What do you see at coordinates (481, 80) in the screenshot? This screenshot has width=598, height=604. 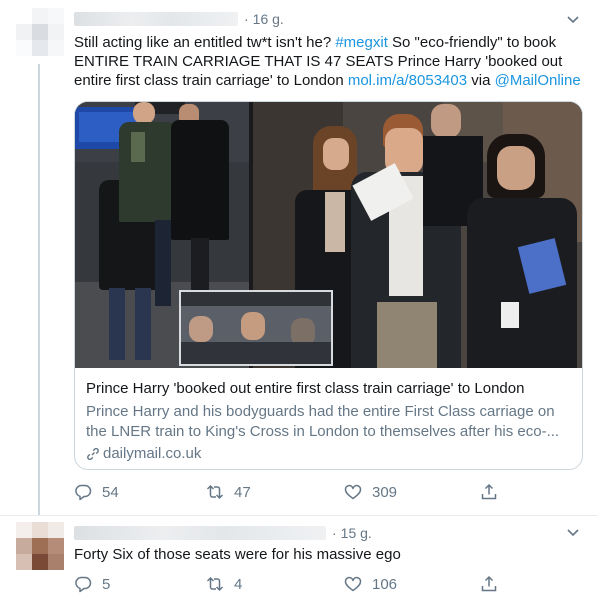 I see `tweet-text-part: via` at bounding box center [481, 80].